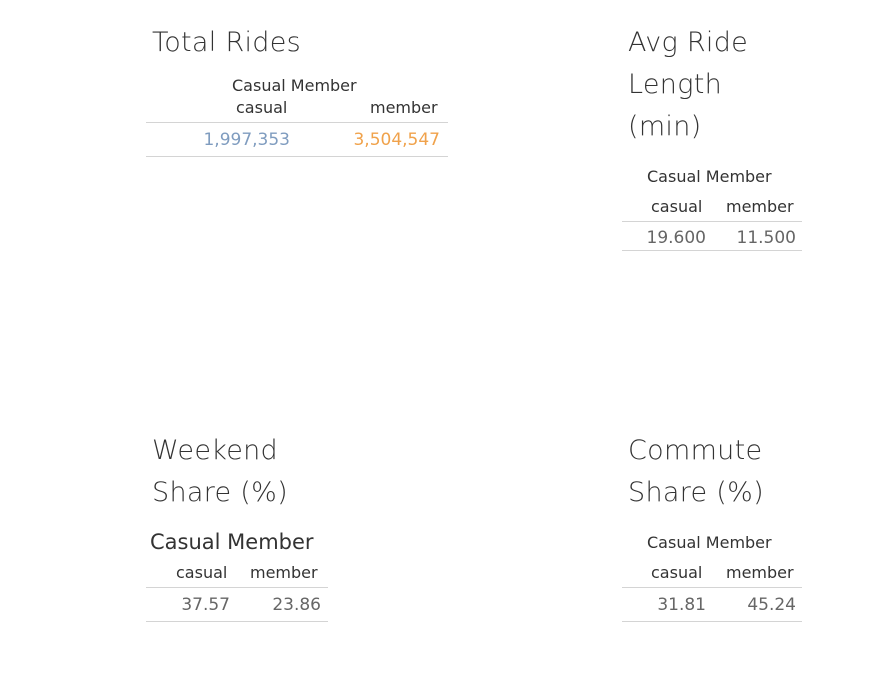 The height and width of the screenshot is (673, 880). Describe the element at coordinates (215, 450) in the screenshot. I see `panel-title-line: Weekend` at that location.